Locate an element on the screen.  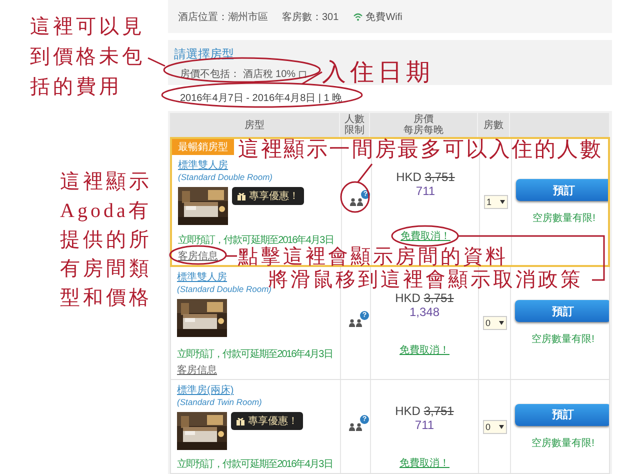
room-name-english: (Standard Double Room) is located at coordinates (225, 177).